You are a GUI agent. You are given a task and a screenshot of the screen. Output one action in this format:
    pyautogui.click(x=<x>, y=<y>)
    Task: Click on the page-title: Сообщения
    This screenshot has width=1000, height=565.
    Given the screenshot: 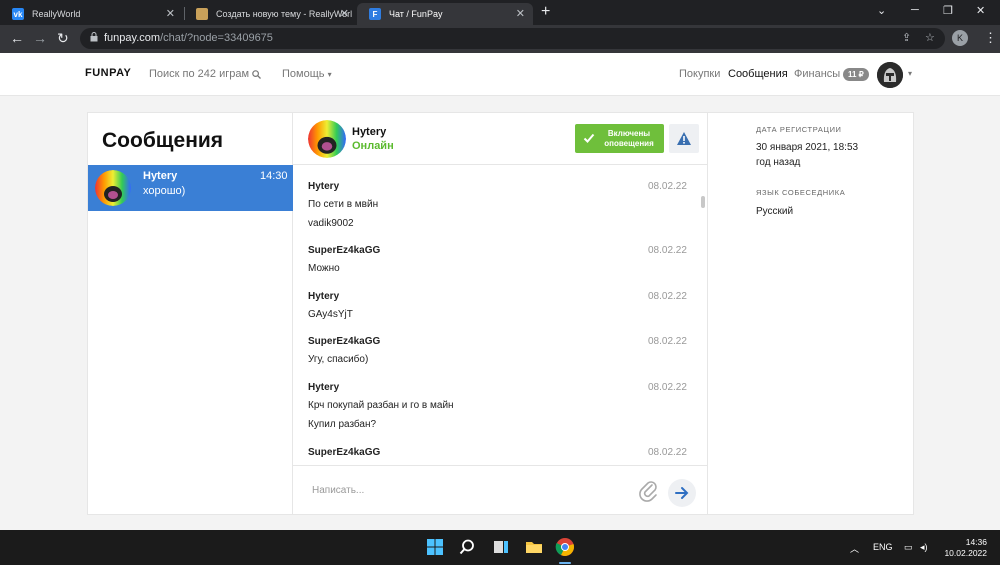 What is the action you would take?
    pyautogui.click(x=163, y=140)
    